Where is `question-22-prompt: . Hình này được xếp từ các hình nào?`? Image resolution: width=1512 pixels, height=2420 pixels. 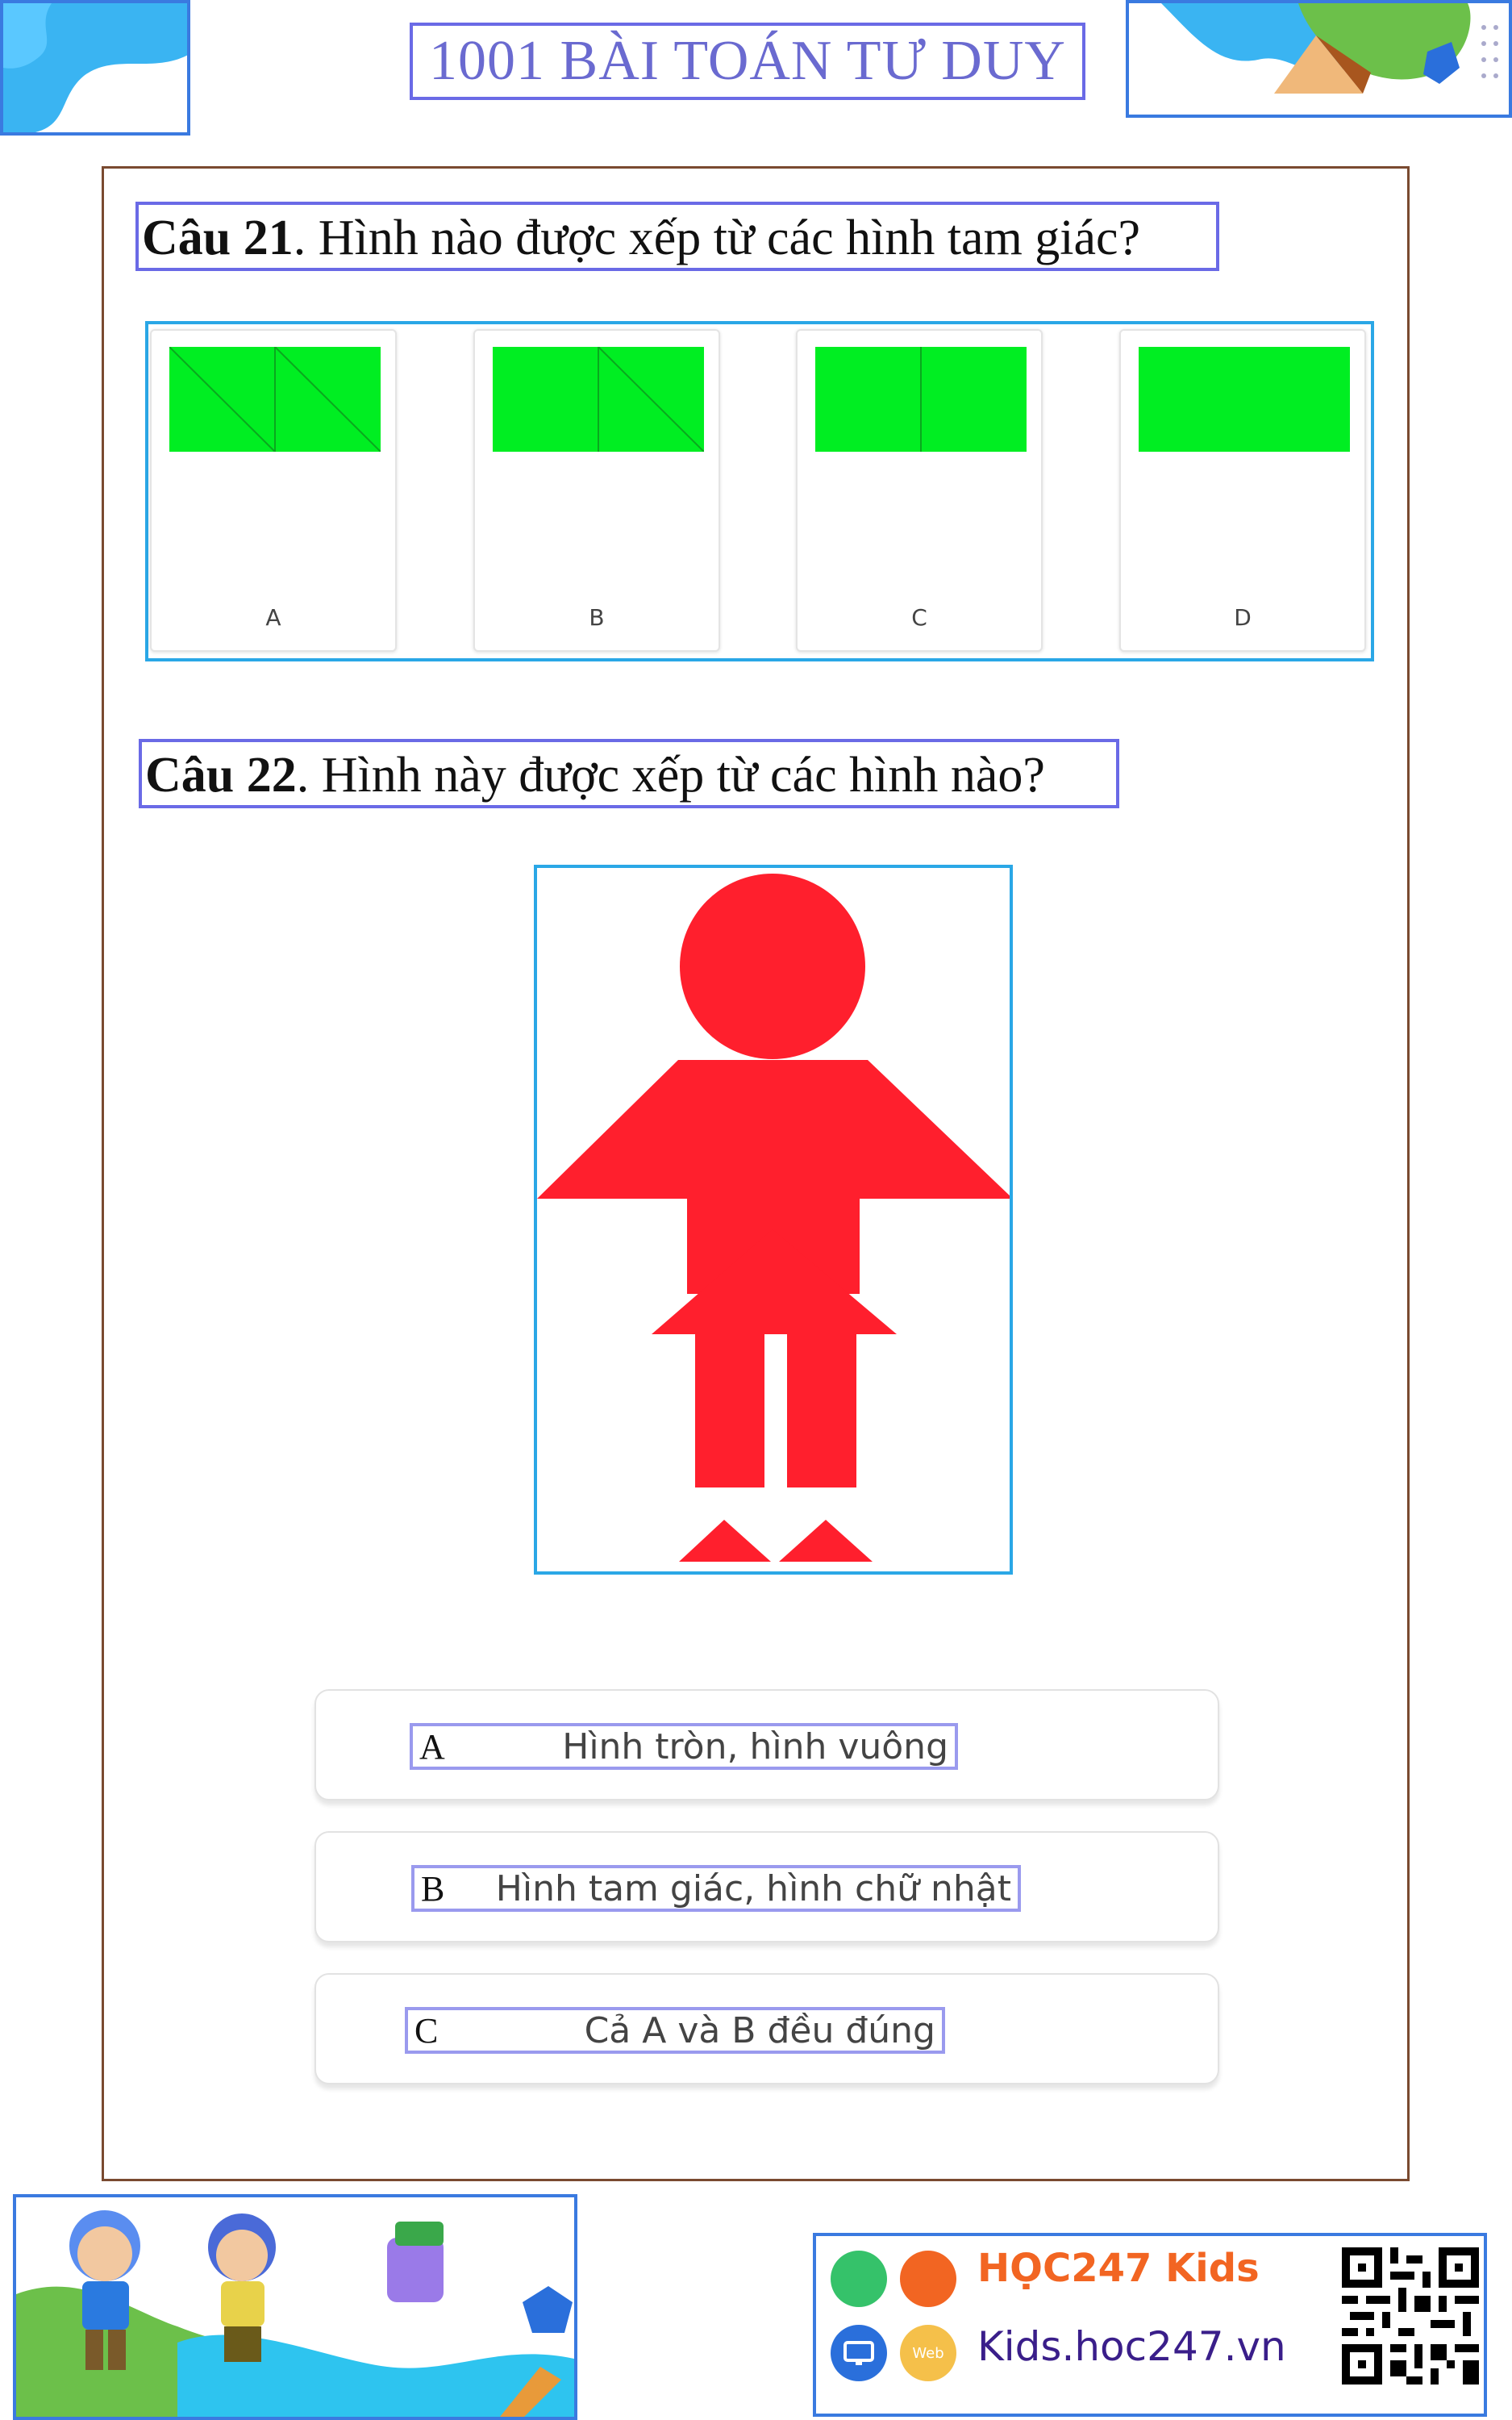 question-22-prompt: . Hình này được xếp từ các hình nào? is located at coordinates (670, 776).